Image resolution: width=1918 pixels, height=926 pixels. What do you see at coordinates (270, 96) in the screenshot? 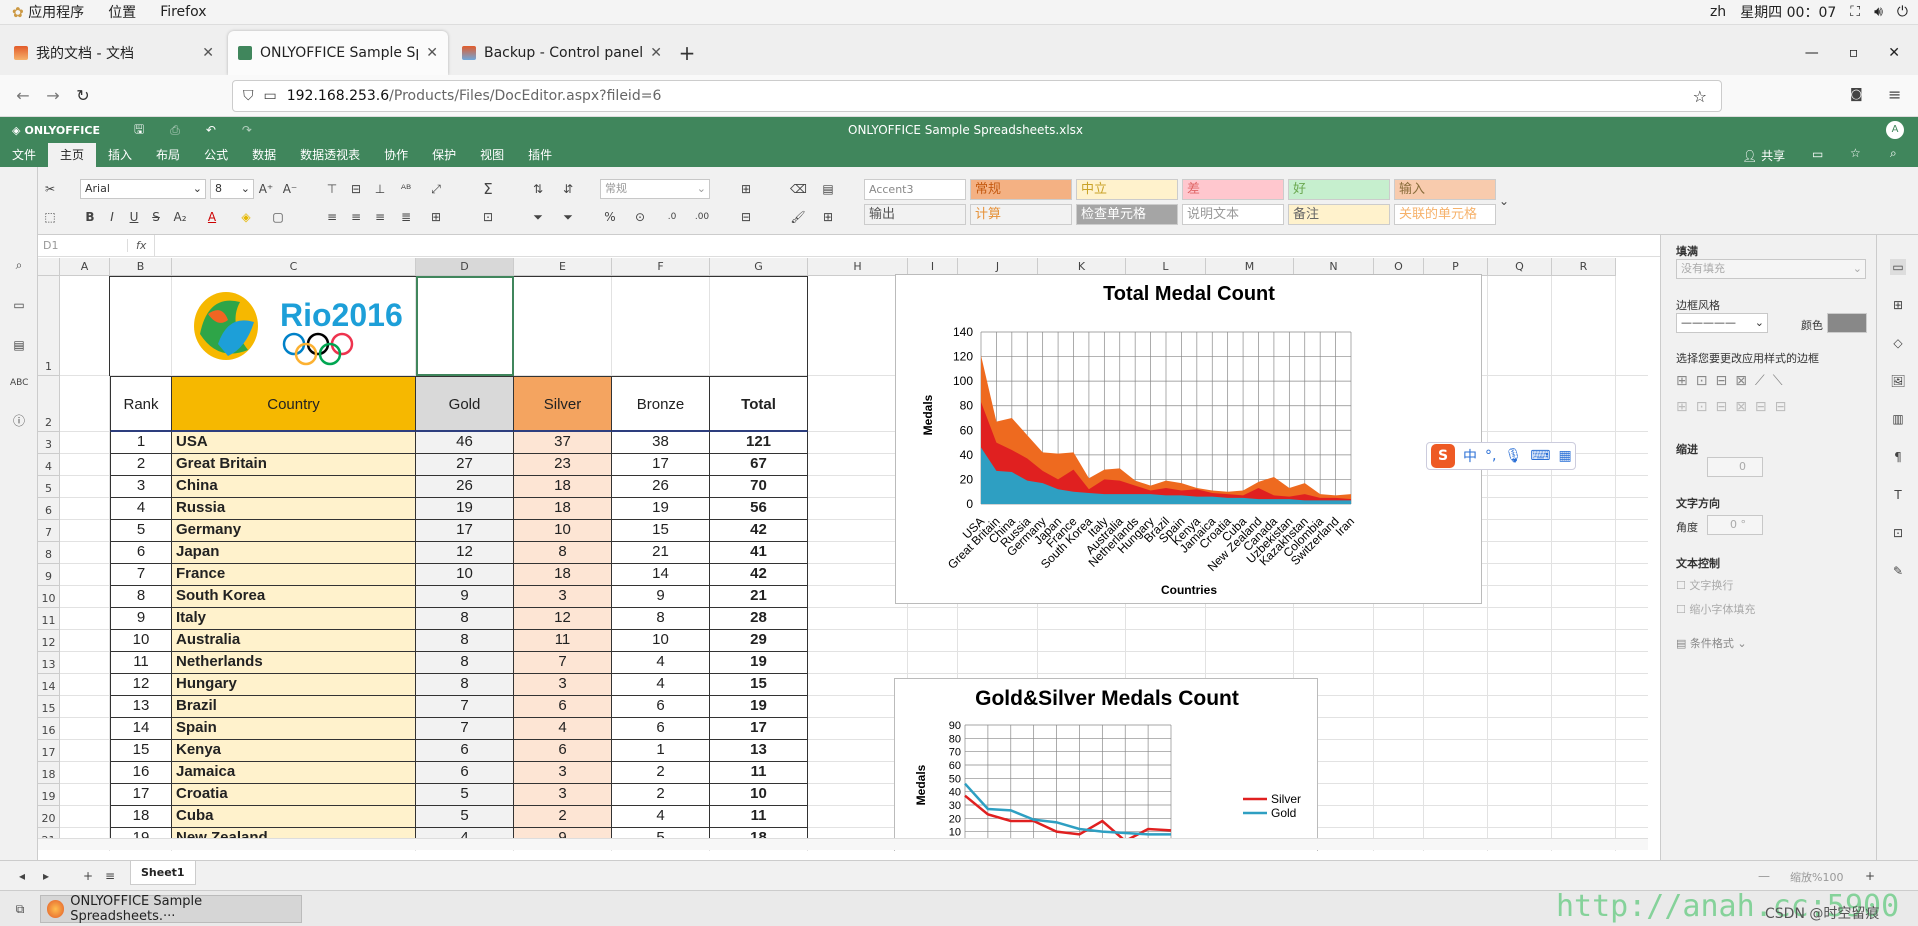
I see `page-info-icon: ▭` at bounding box center [270, 96].